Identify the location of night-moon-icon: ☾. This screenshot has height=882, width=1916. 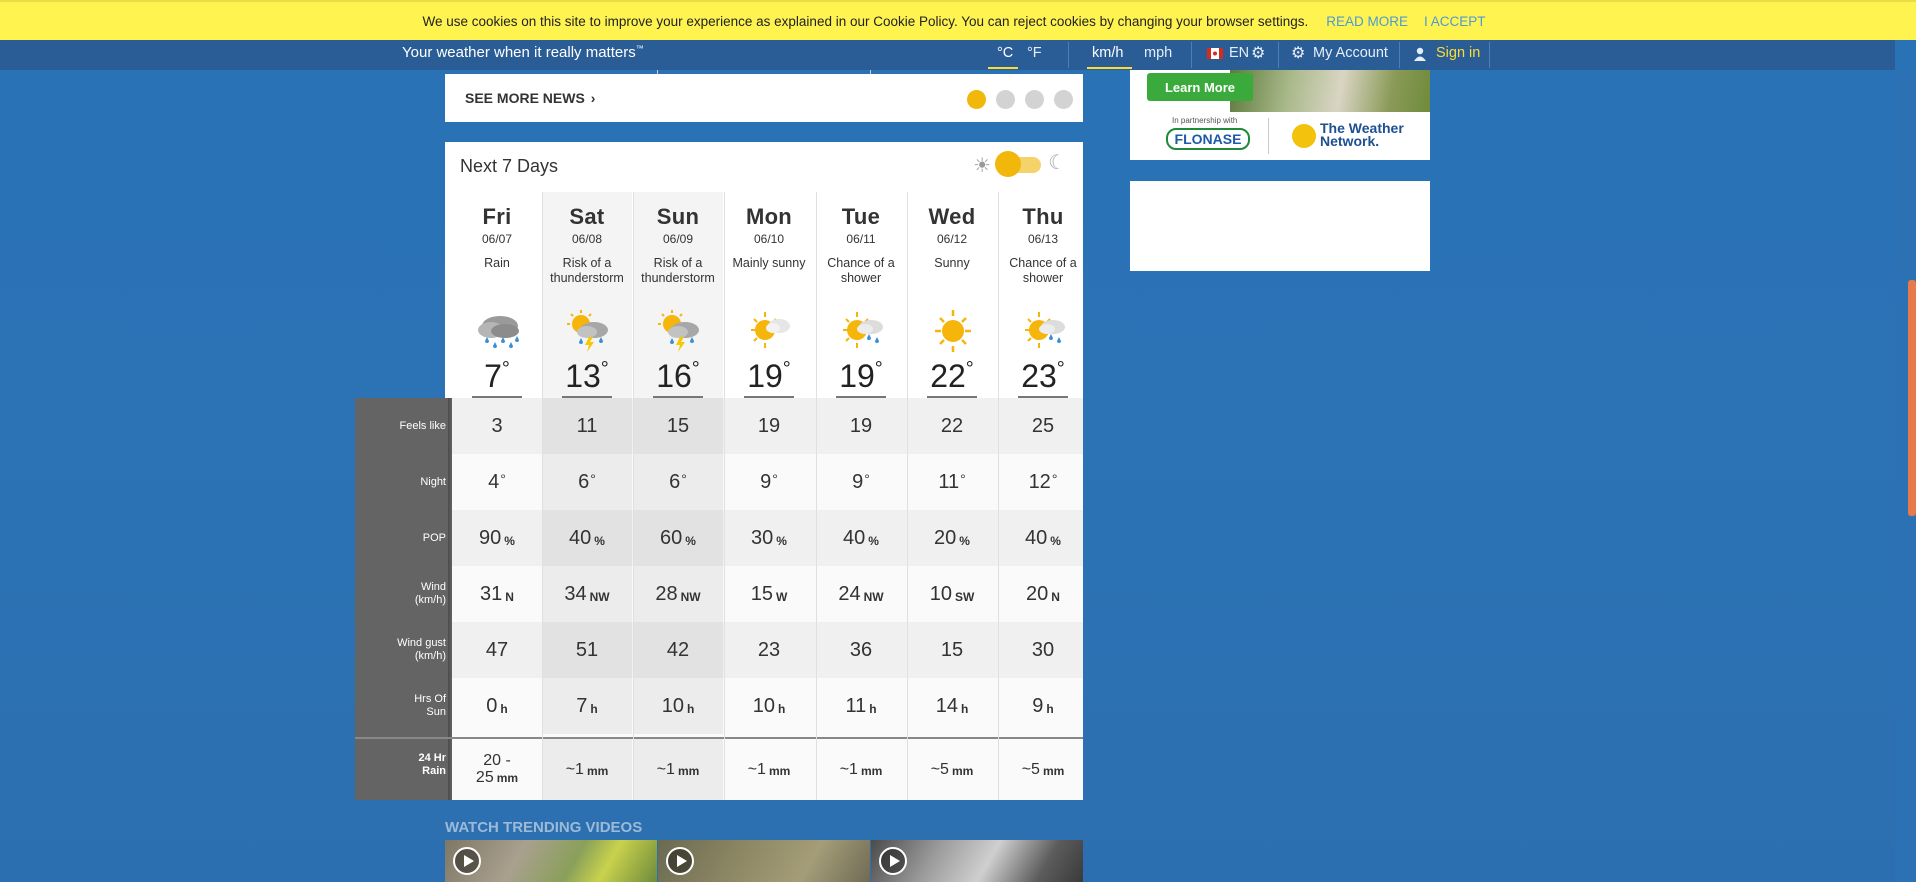
(1057, 162).